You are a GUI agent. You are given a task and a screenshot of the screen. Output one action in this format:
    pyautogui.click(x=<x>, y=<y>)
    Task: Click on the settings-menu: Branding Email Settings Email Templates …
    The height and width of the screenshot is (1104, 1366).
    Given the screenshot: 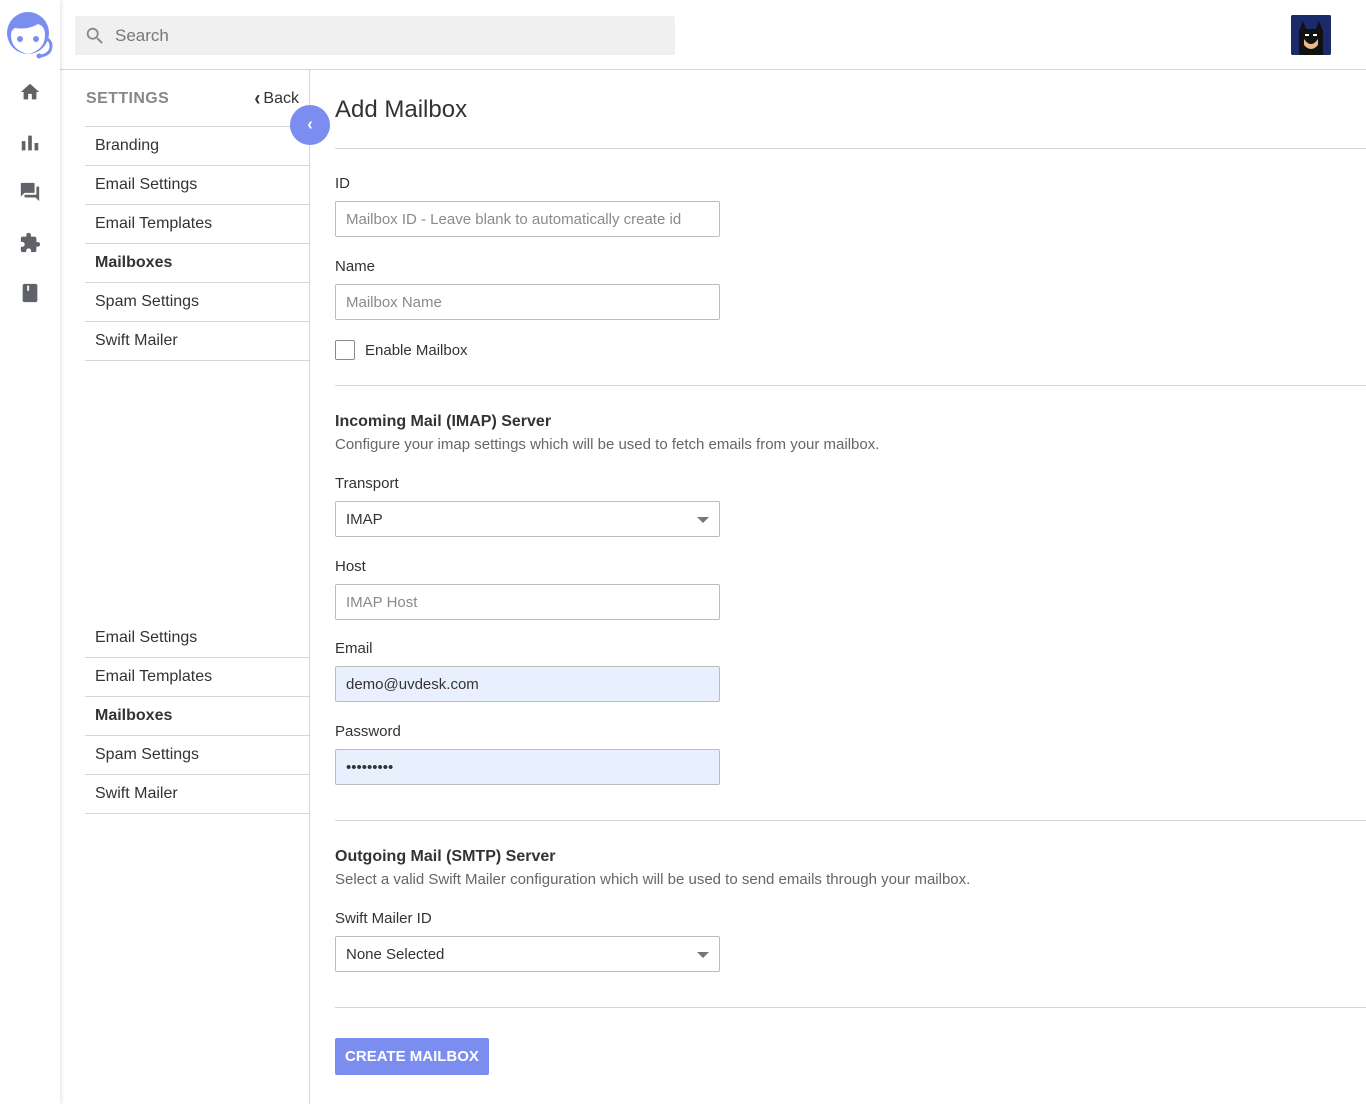 What is the action you would take?
    pyautogui.click(x=197, y=243)
    